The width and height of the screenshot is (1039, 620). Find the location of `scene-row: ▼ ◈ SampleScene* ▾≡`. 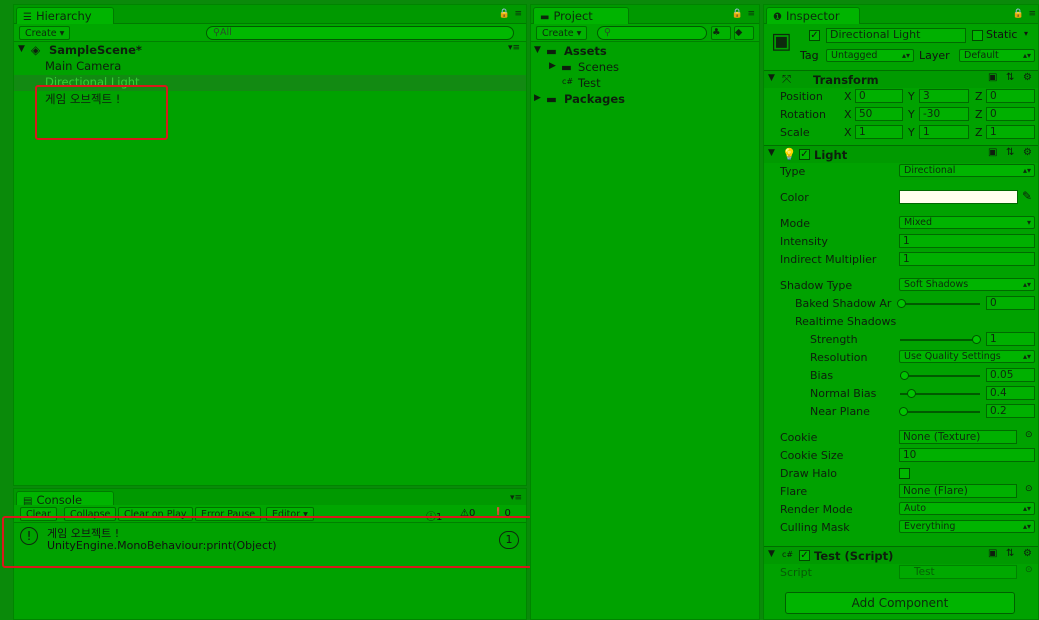

scene-row: ▼ ◈ SampleScene* ▾≡ is located at coordinates (270, 51).